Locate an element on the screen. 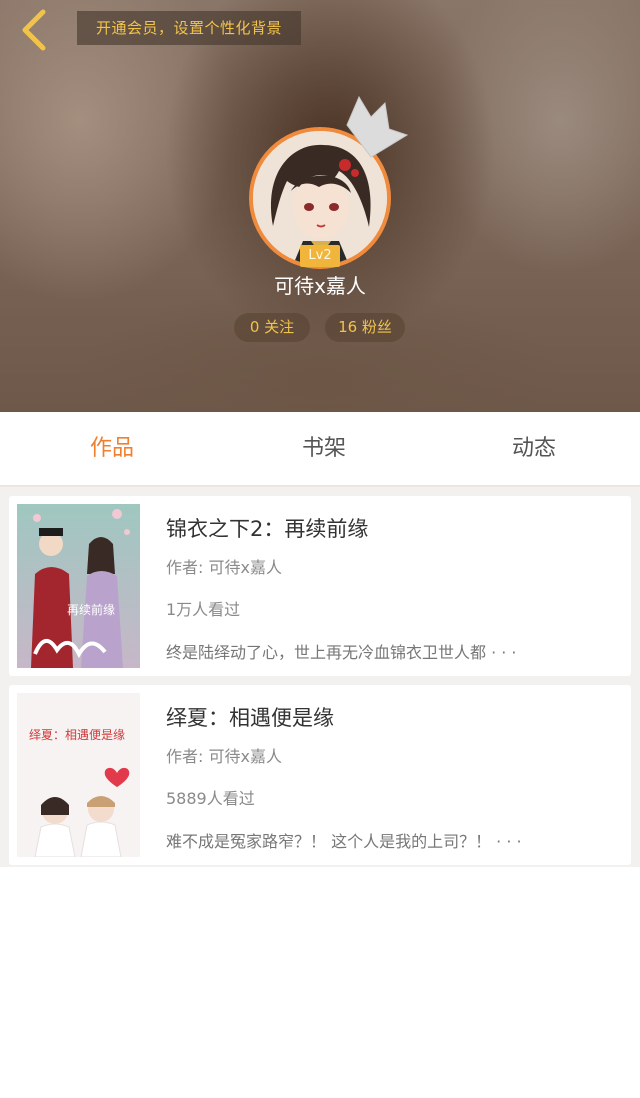 The height and width of the screenshot is (1098, 640). work-description: 难不成是冤家路窄？！ 这个人是我的上司？！ · · · is located at coordinates (344, 841).